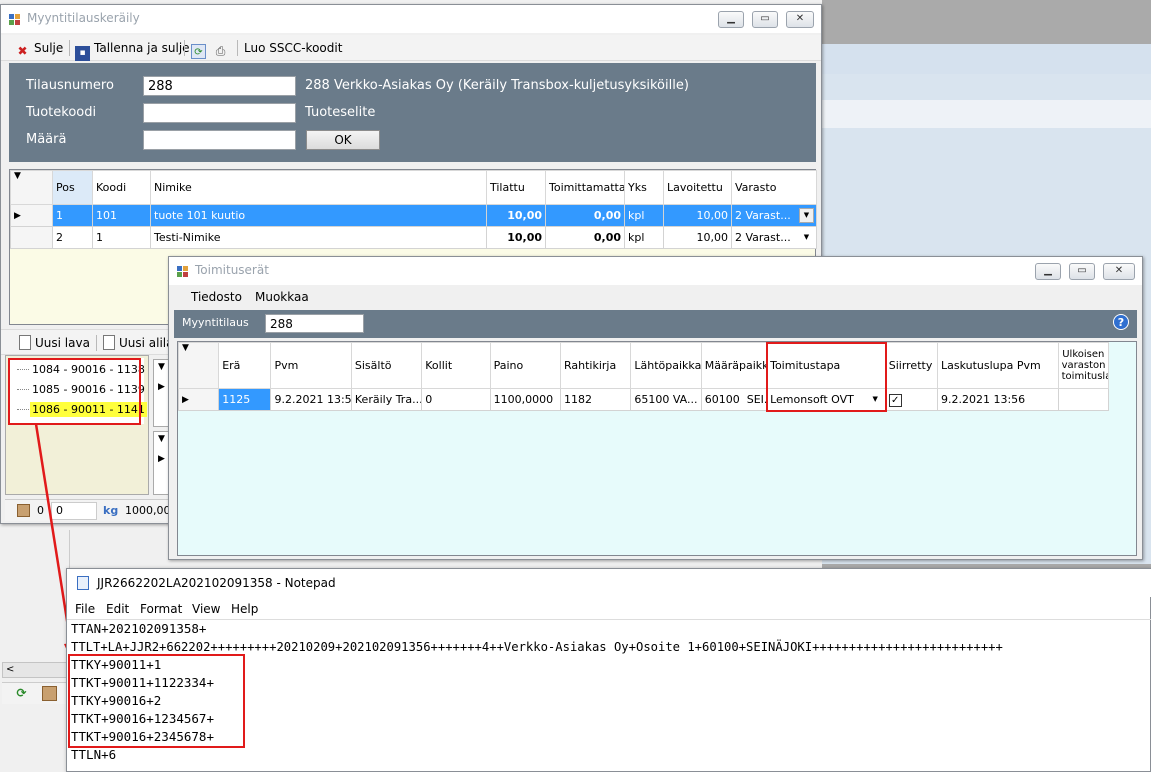 Image resolution: width=1151 pixels, height=772 pixels. What do you see at coordinates (293, 48) in the screenshot?
I see `create-sscc-button: Luo SSCC-koodit` at bounding box center [293, 48].